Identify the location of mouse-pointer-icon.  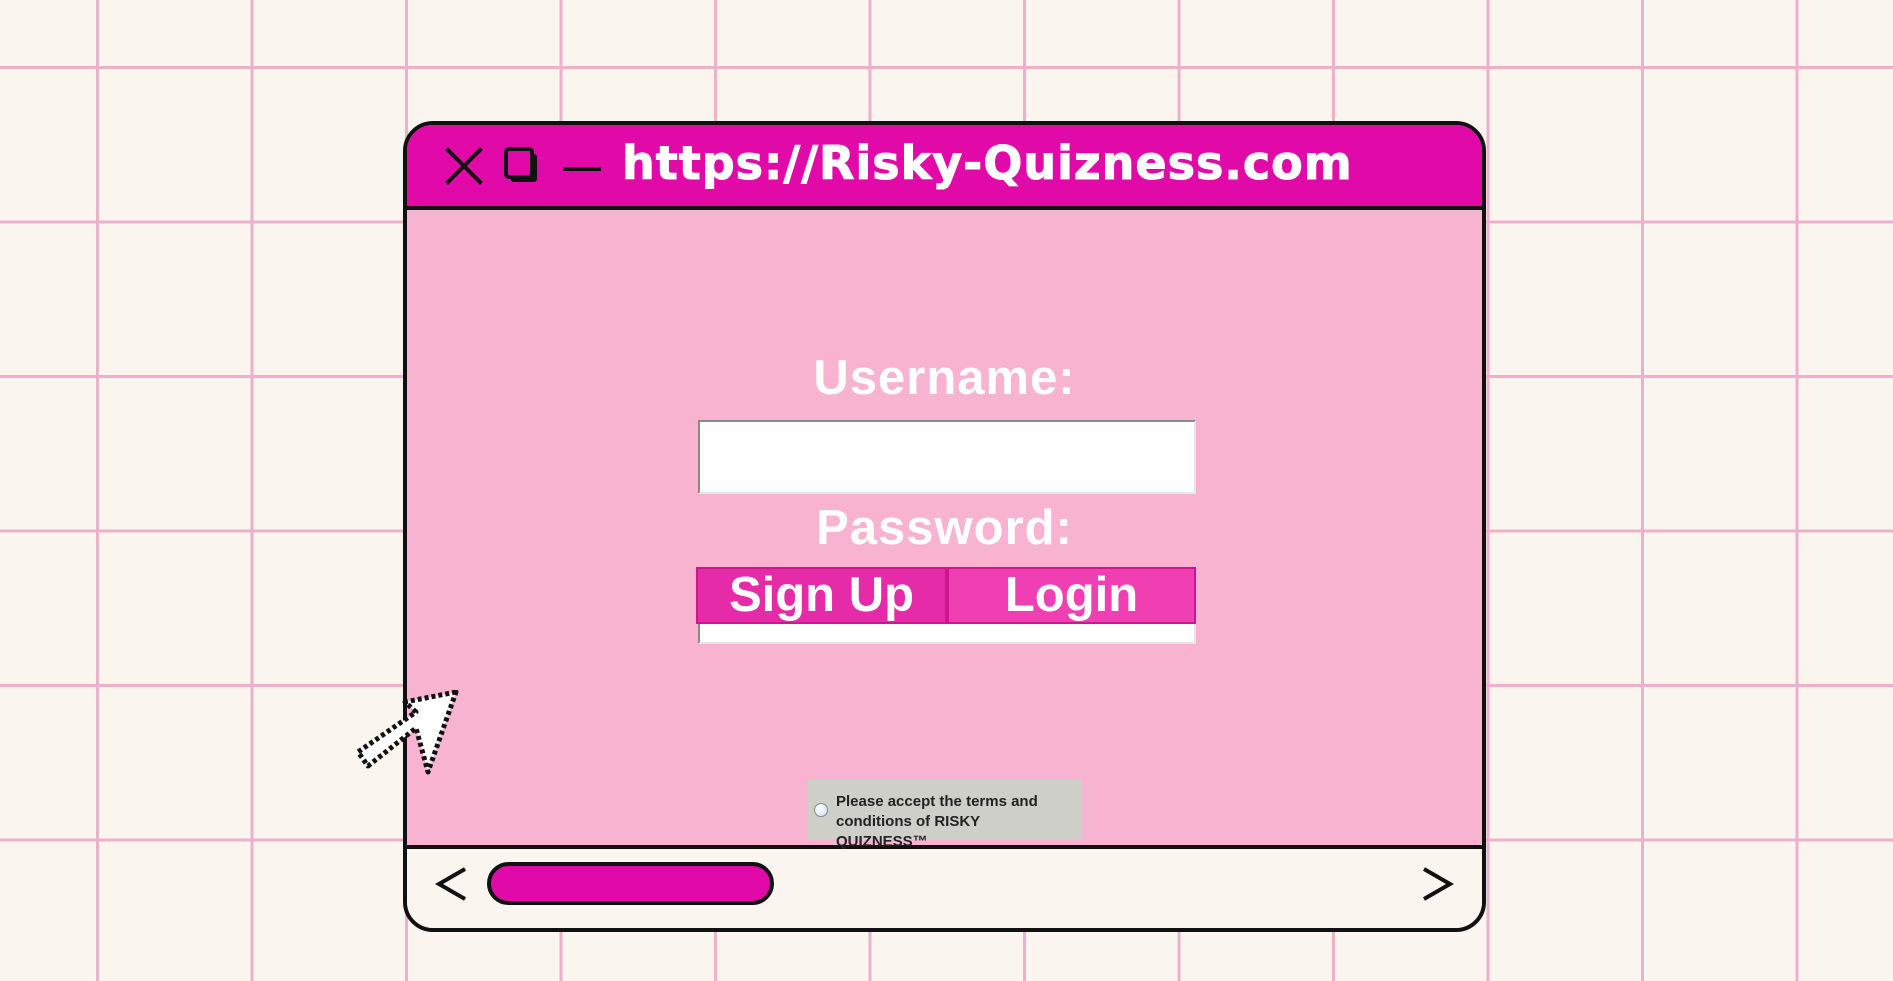
(407, 732).